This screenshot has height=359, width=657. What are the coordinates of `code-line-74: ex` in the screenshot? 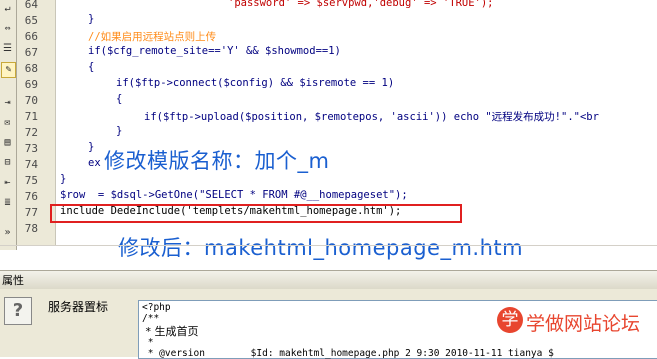 It's located at (94, 163).